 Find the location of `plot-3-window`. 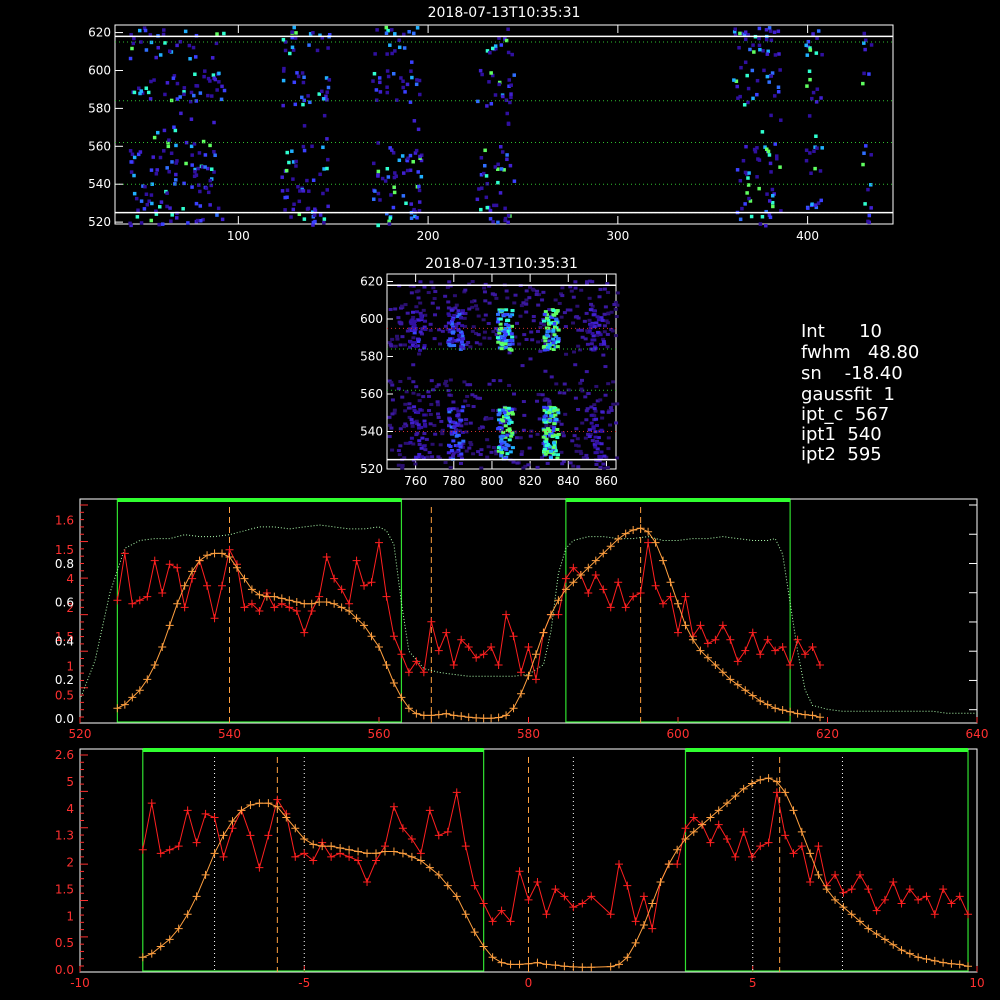

plot-3-window is located at coordinates (678, 611).